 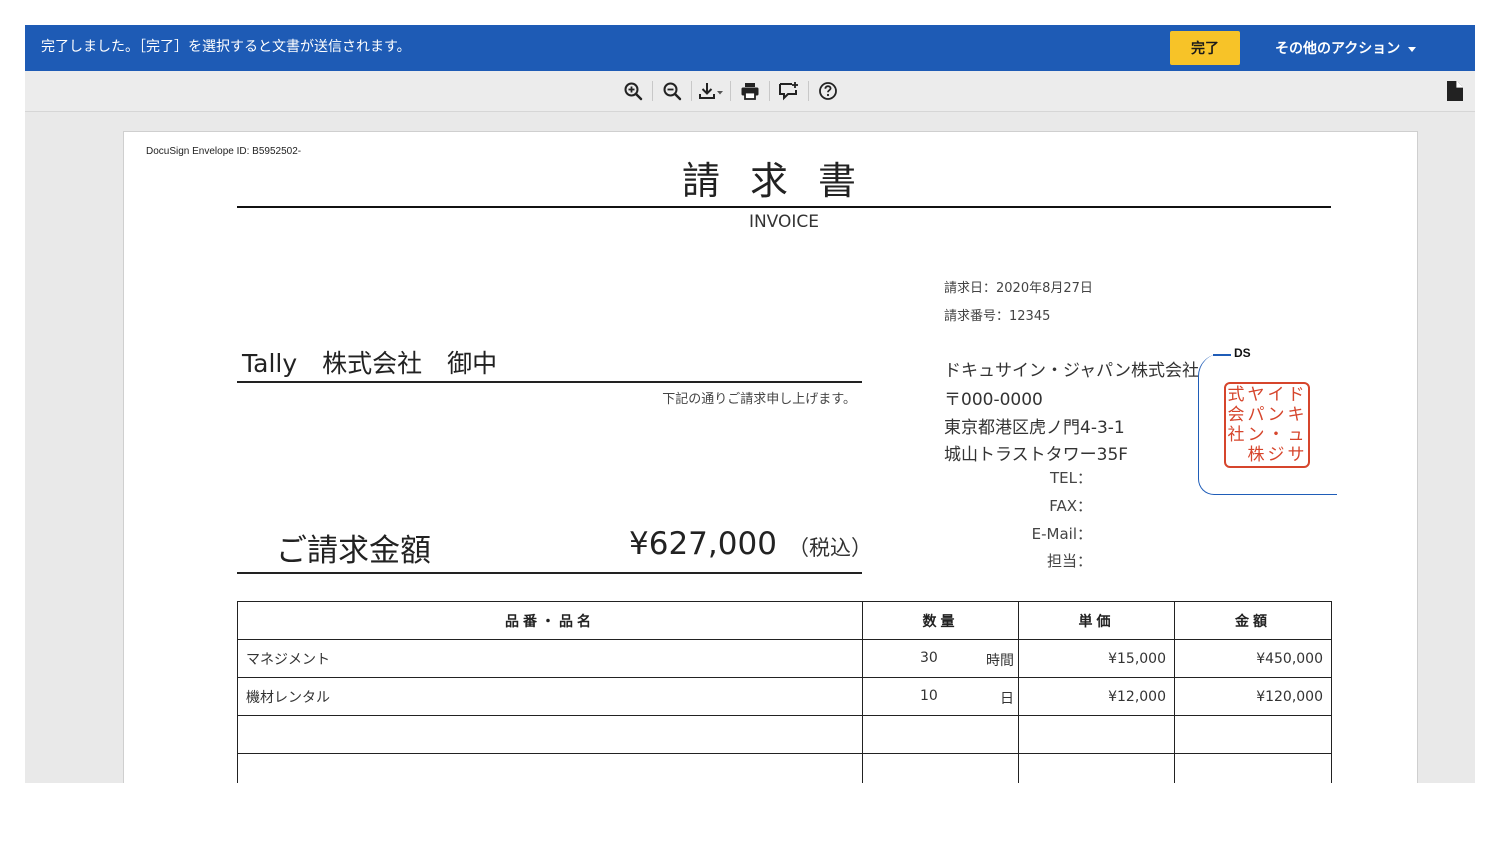 What do you see at coordinates (1069, 561) in the screenshot?
I see `sender-person: 担当：` at bounding box center [1069, 561].